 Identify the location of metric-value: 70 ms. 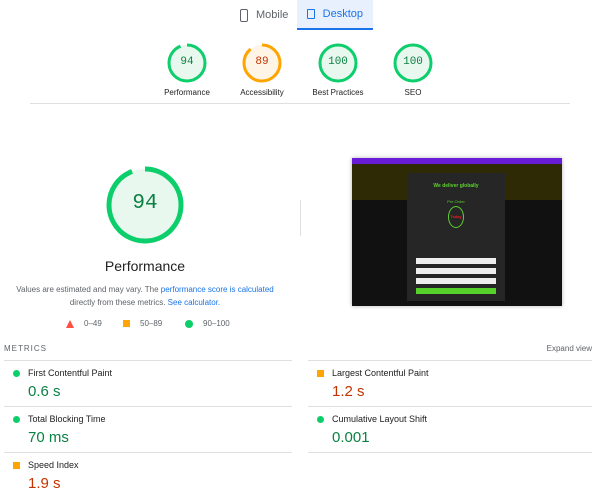
(48, 437).